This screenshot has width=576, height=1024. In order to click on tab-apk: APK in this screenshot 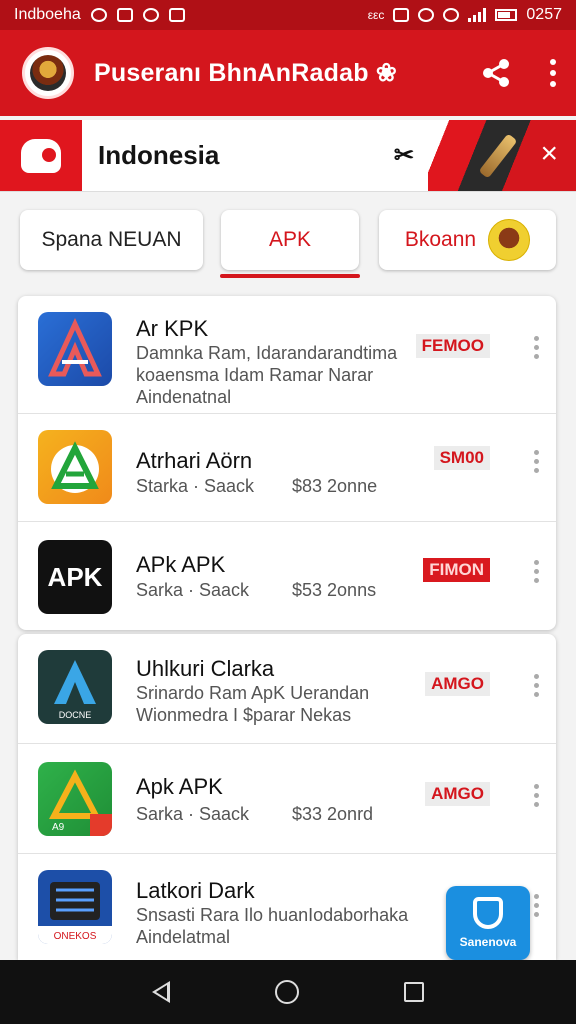, I will do `click(290, 240)`.